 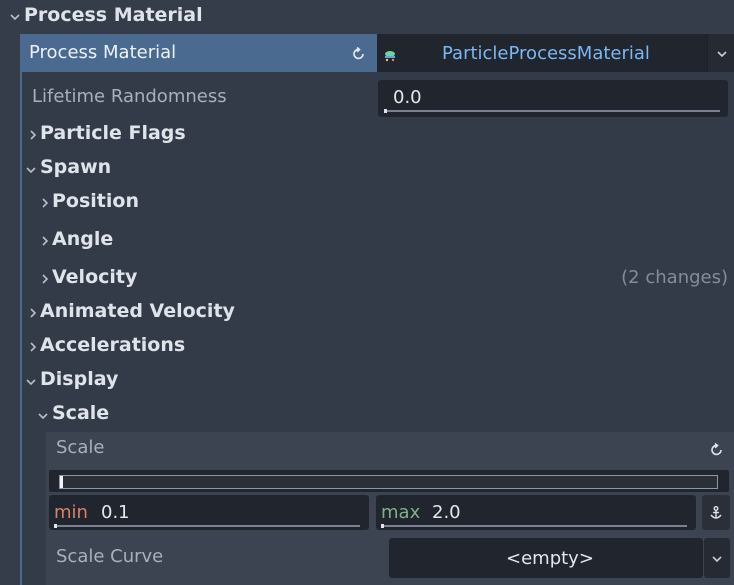 I want to click on subgroup-label: Position, so click(x=95, y=201).